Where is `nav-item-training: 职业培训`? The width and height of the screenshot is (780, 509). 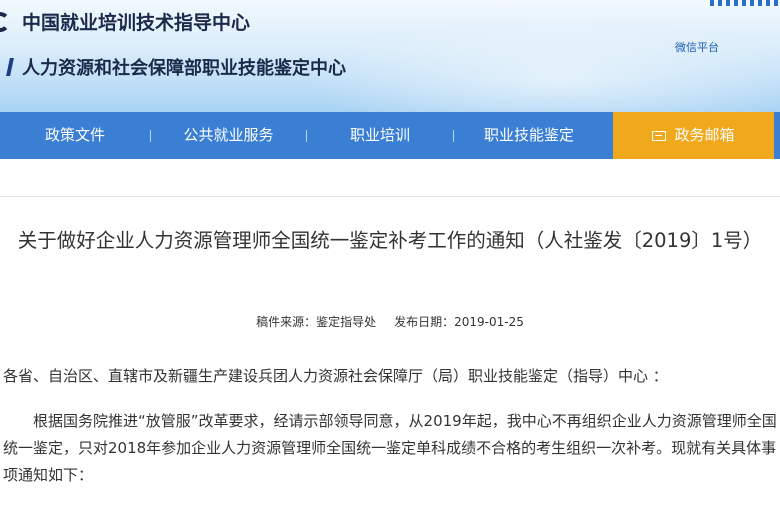 nav-item-training: 职业培训 is located at coordinates (380, 135).